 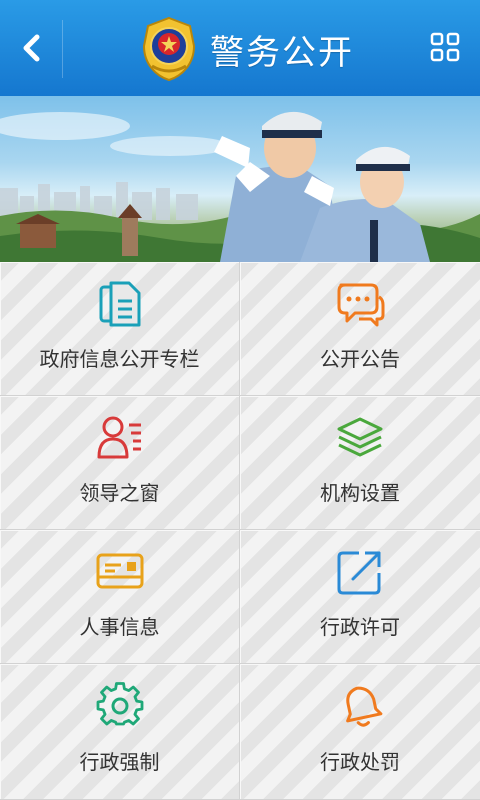 What do you see at coordinates (361, 305) in the screenshot?
I see `chat-bubbles-icon` at bounding box center [361, 305].